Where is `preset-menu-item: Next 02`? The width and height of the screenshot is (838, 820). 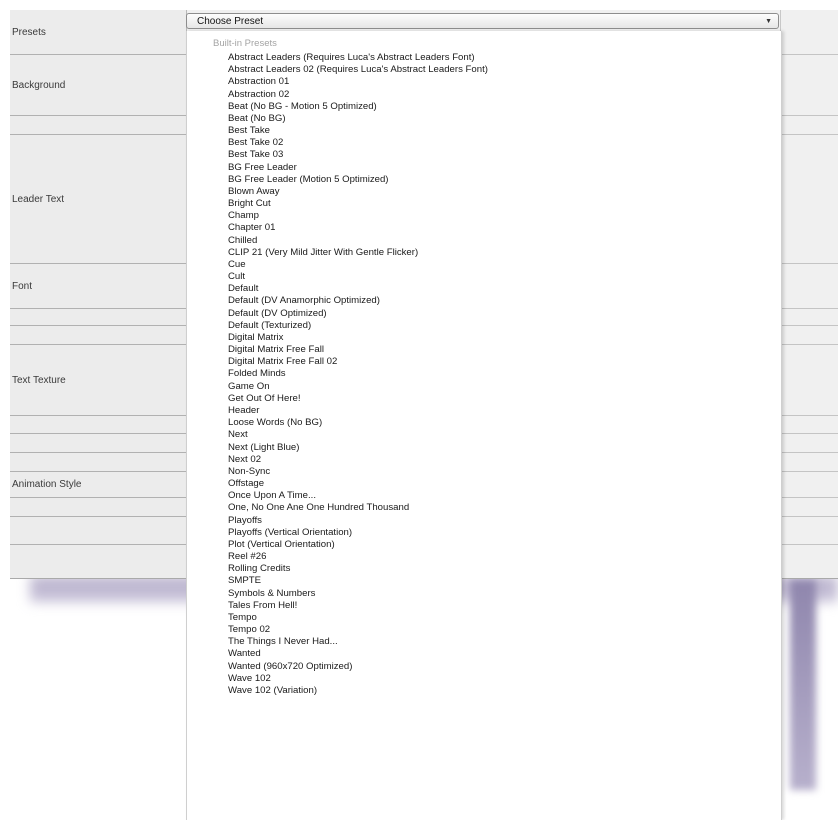
preset-menu-item: Next 02 is located at coordinates (358, 460).